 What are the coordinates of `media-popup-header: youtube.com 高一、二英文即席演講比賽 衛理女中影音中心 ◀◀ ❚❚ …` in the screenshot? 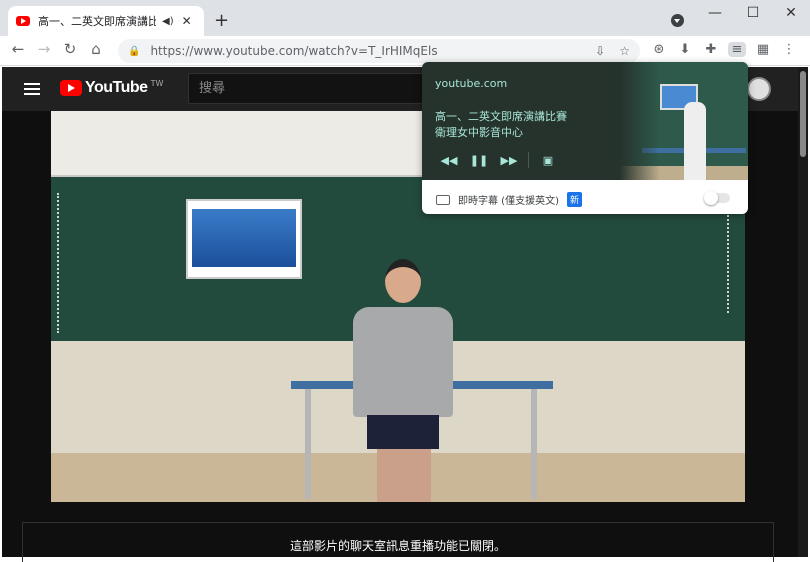 It's located at (585, 121).